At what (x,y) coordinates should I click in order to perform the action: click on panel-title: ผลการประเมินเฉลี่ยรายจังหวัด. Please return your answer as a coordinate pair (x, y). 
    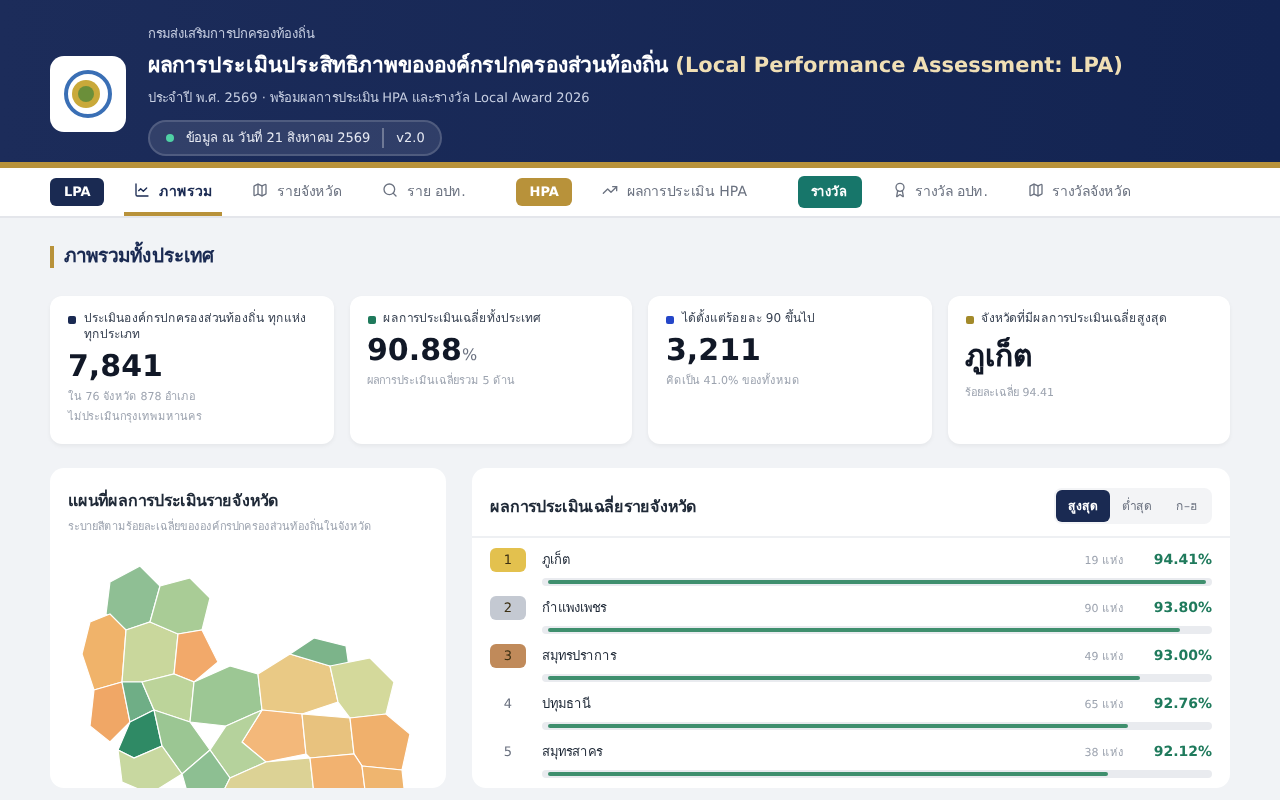
    Looking at the image, I should click on (593, 506).